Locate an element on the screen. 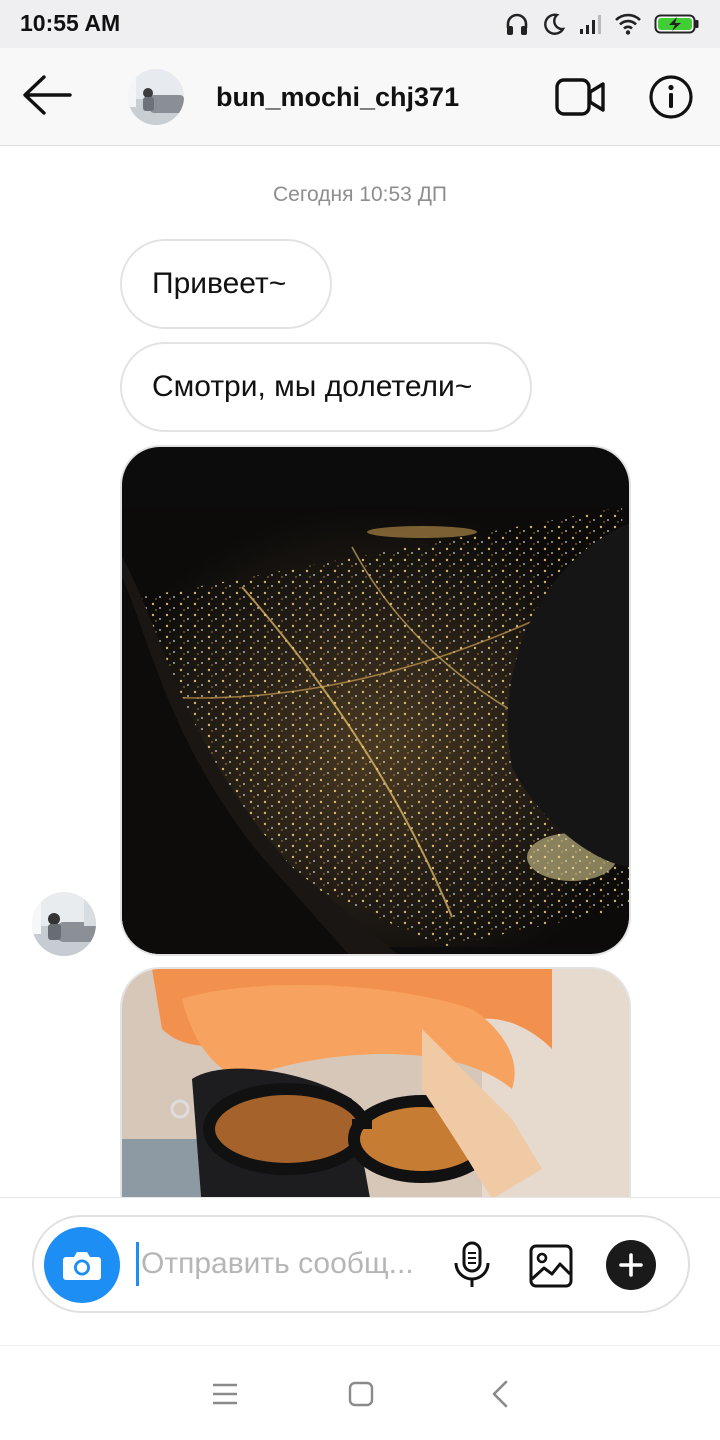  message-text: Смотри, мы долетели~ is located at coordinates (312, 386).